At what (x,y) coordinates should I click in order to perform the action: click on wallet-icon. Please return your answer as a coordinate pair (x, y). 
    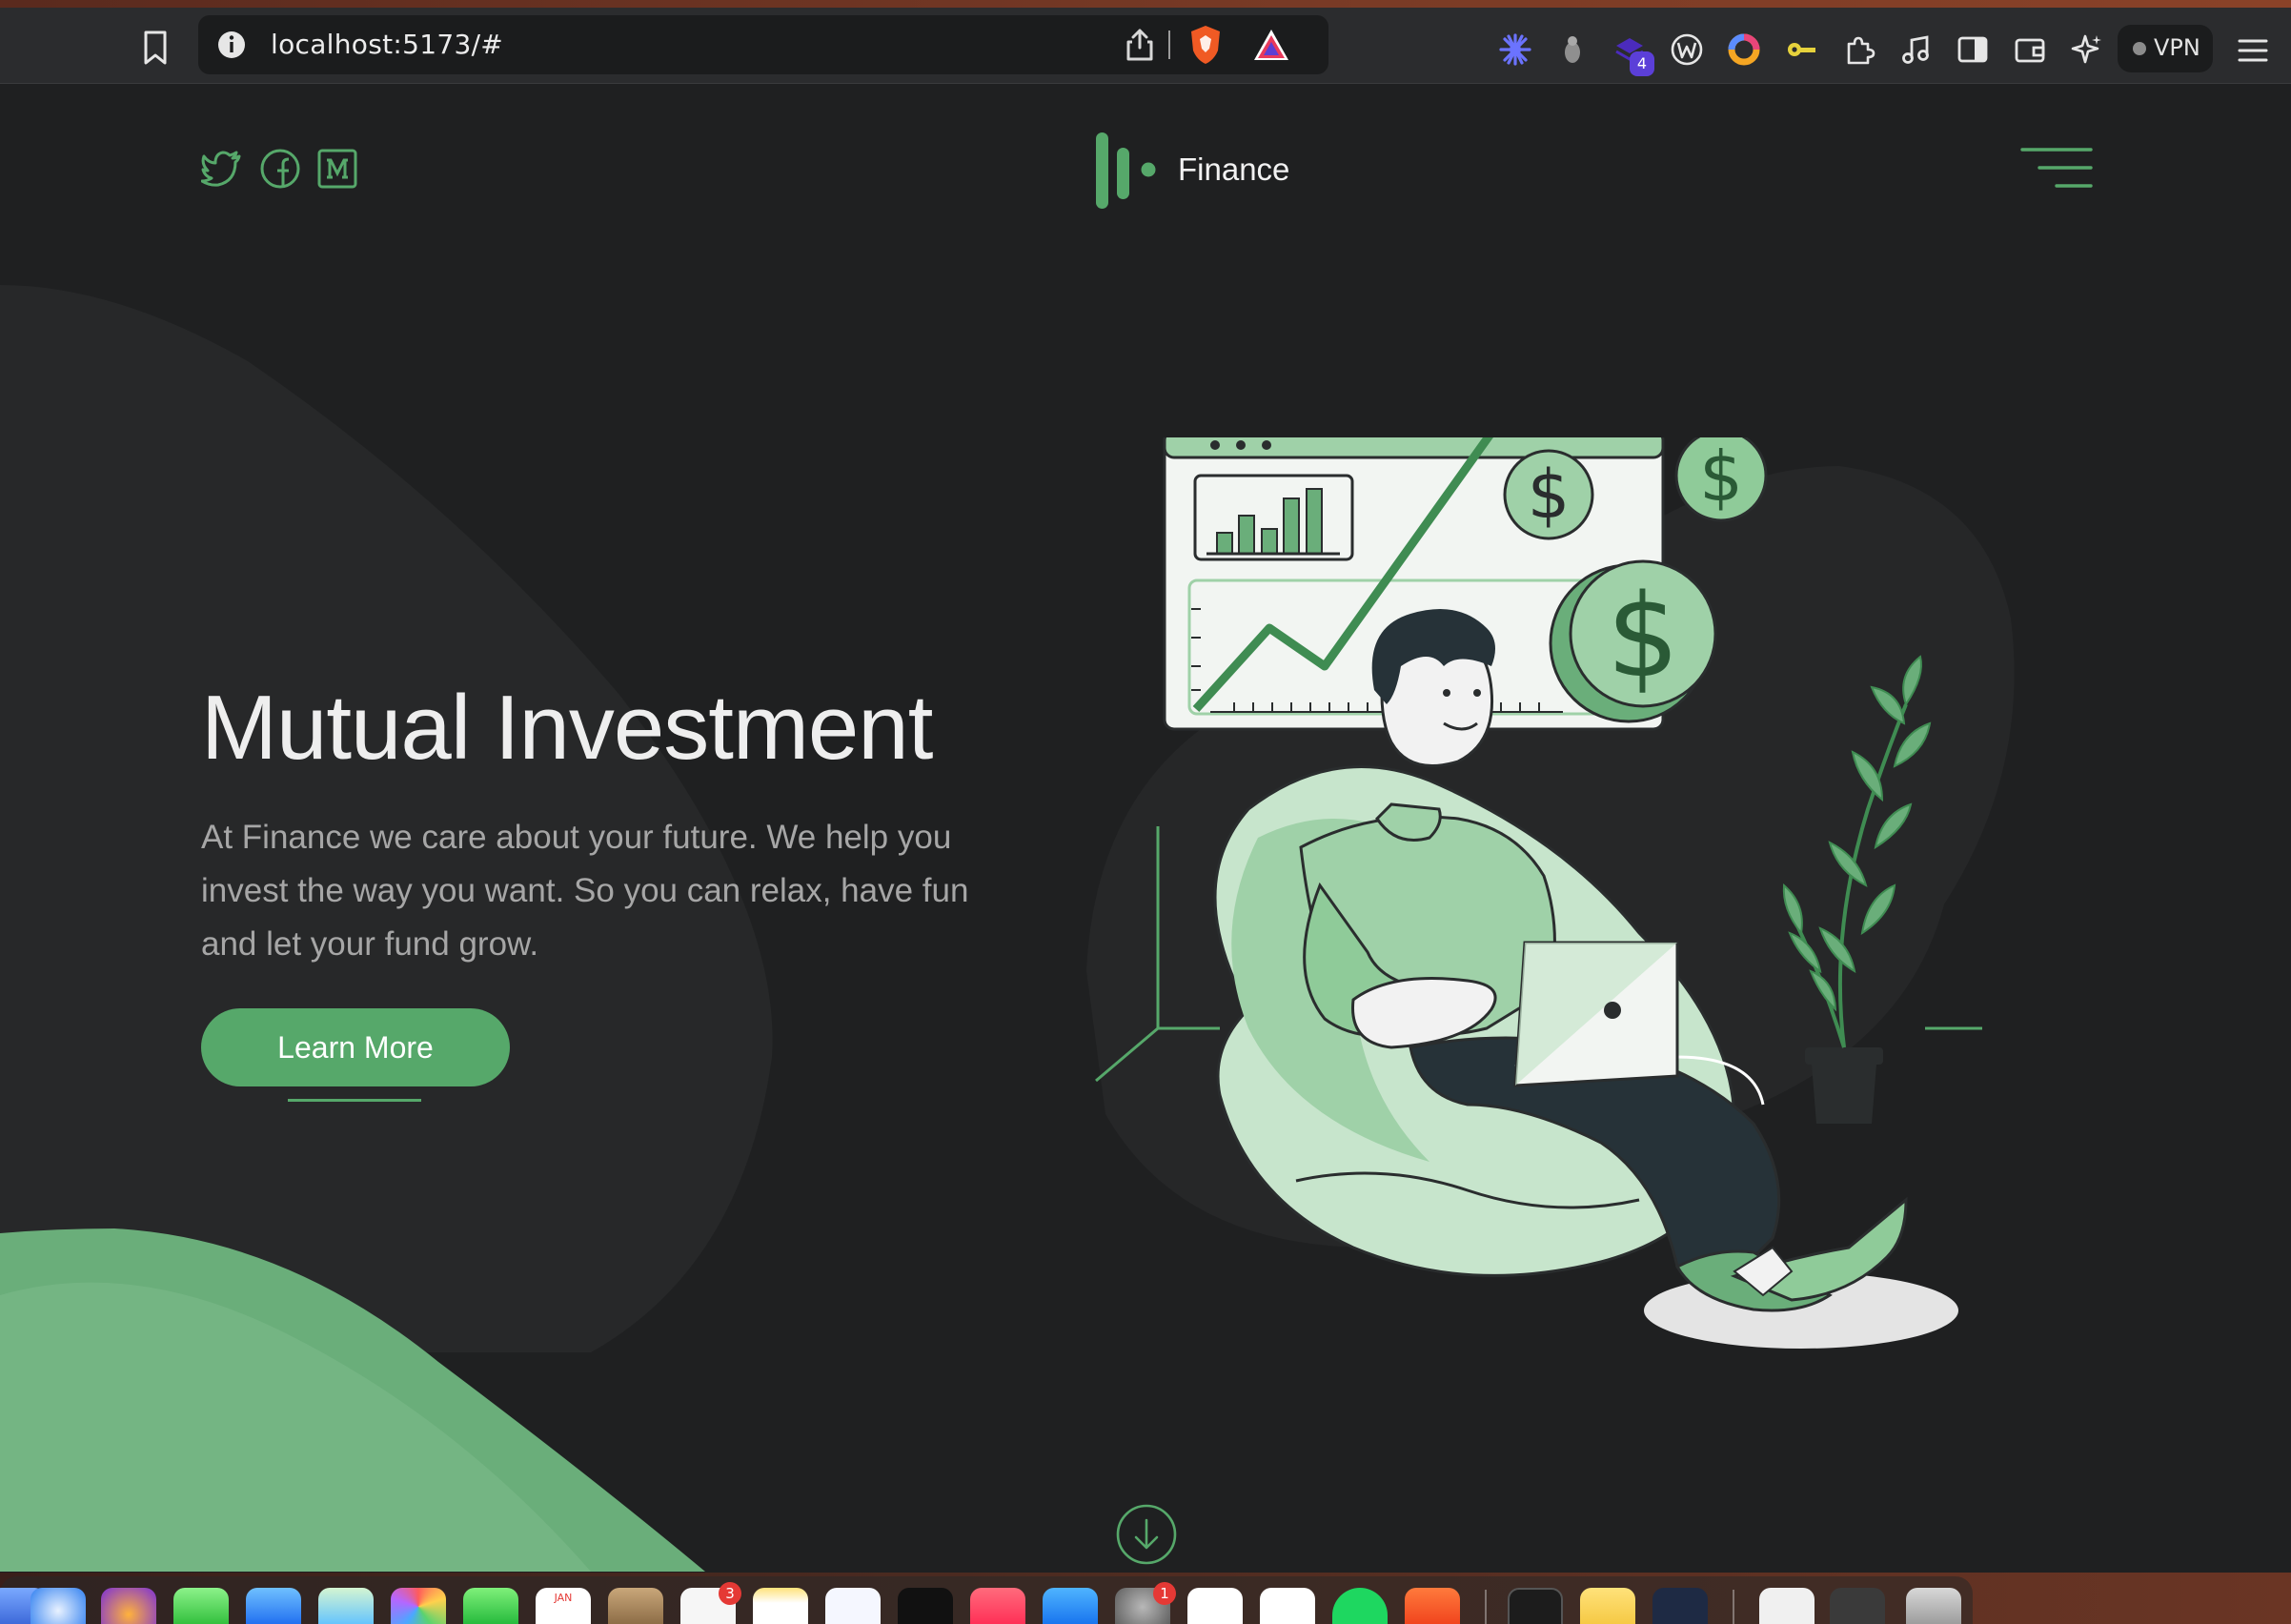
    Looking at the image, I should click on (2030, 49).